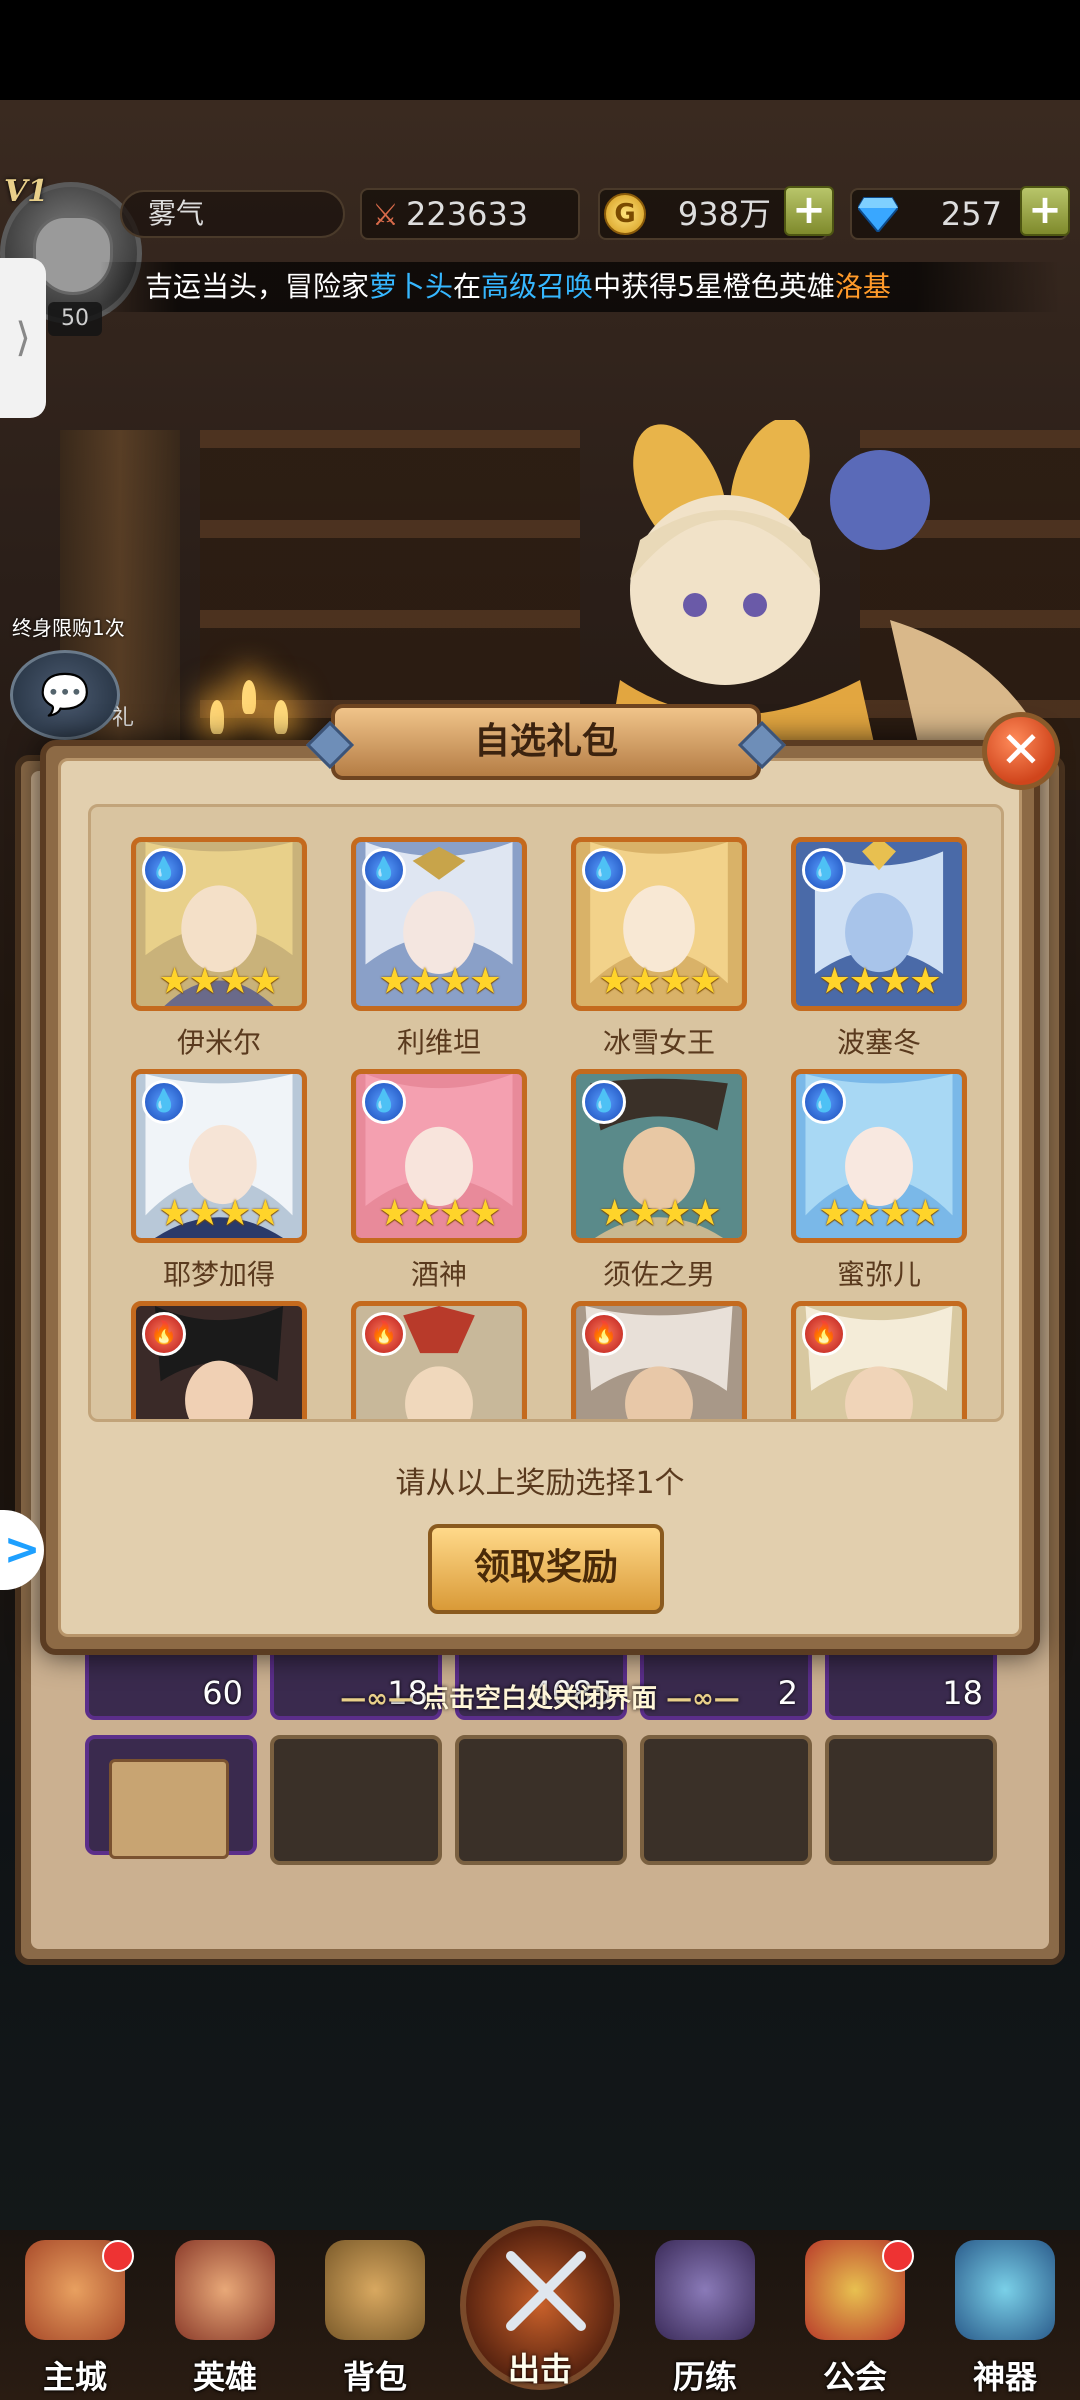  I want to click on gift-label: 礼, so click(123, 718).